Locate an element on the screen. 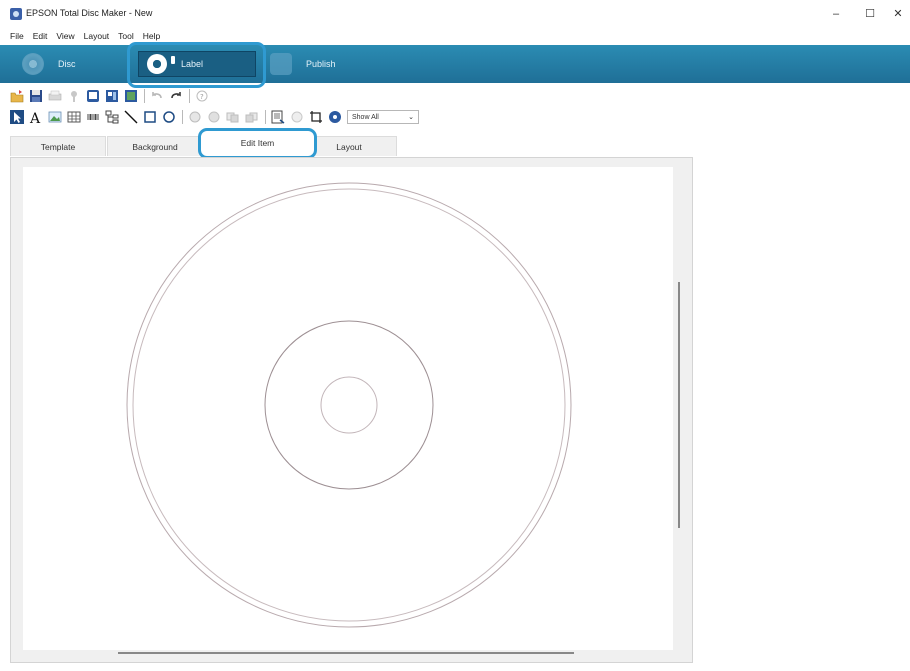  tab-template-label: Template is located at coordinates (58, 147).